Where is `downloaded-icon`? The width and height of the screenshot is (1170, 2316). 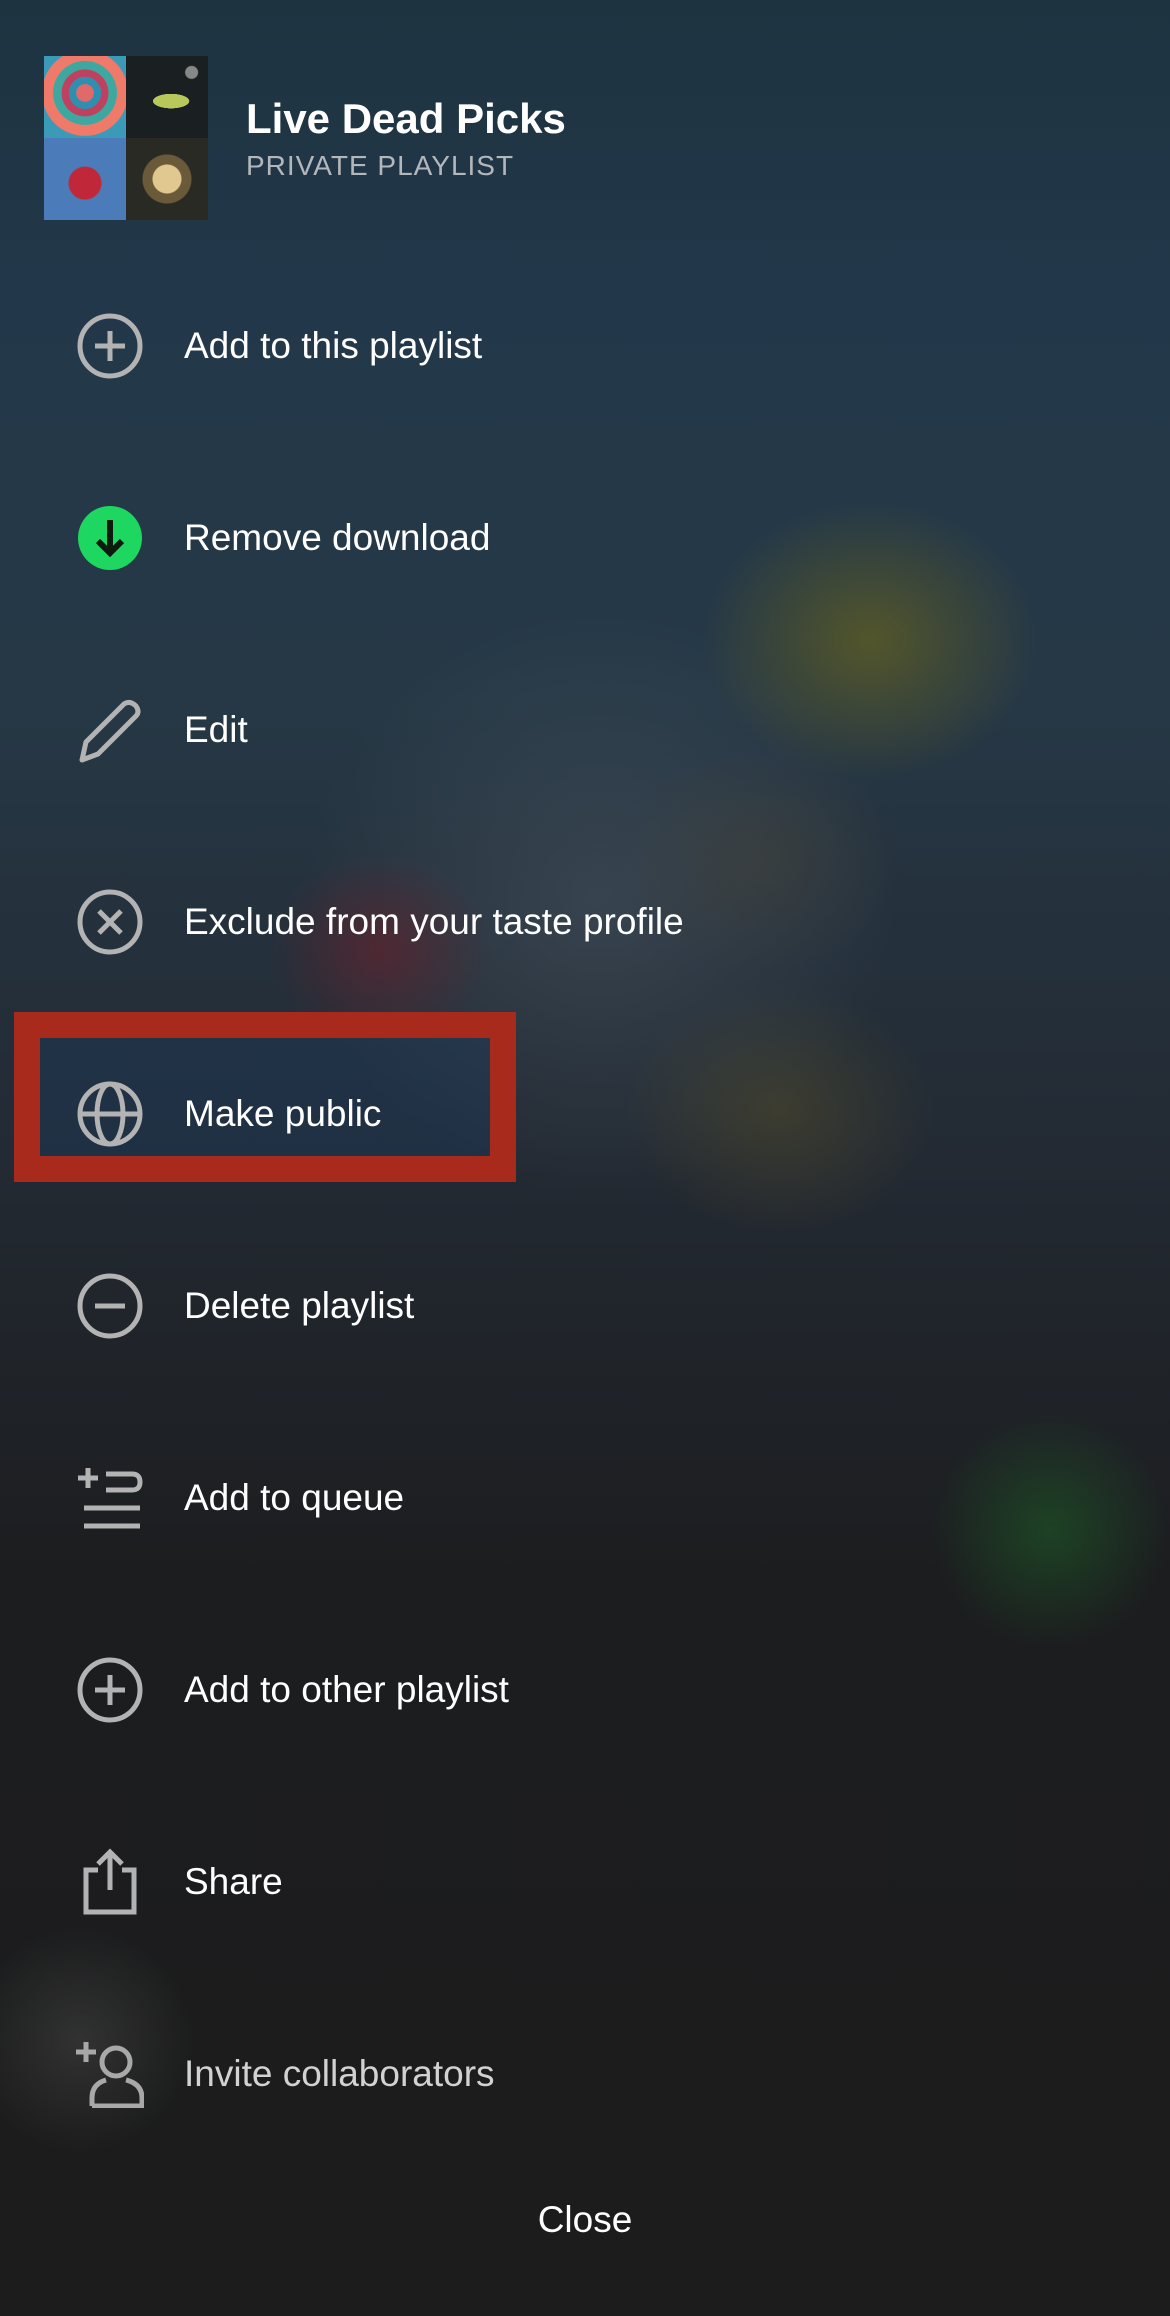
downloaded-icon is located at coordinates (110, 538).